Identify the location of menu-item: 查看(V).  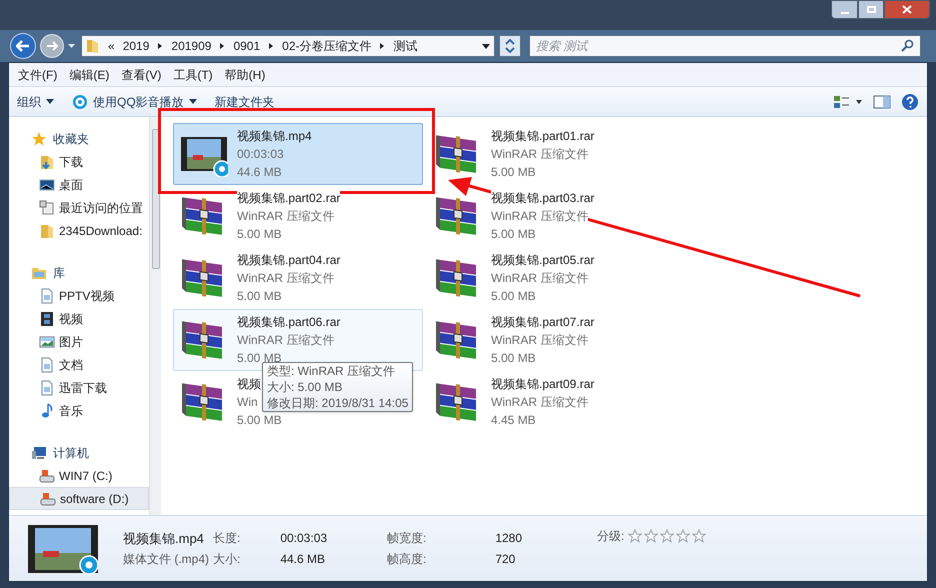
(141, 75).